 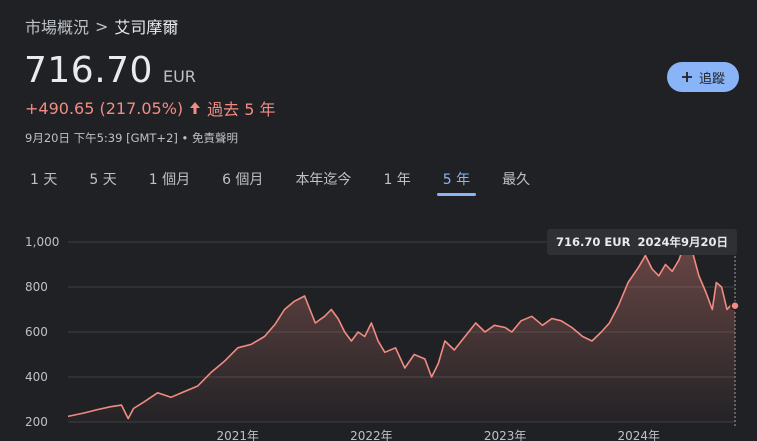 I want to click on x-tick-label: 2024年, so click(x=638, y=435).